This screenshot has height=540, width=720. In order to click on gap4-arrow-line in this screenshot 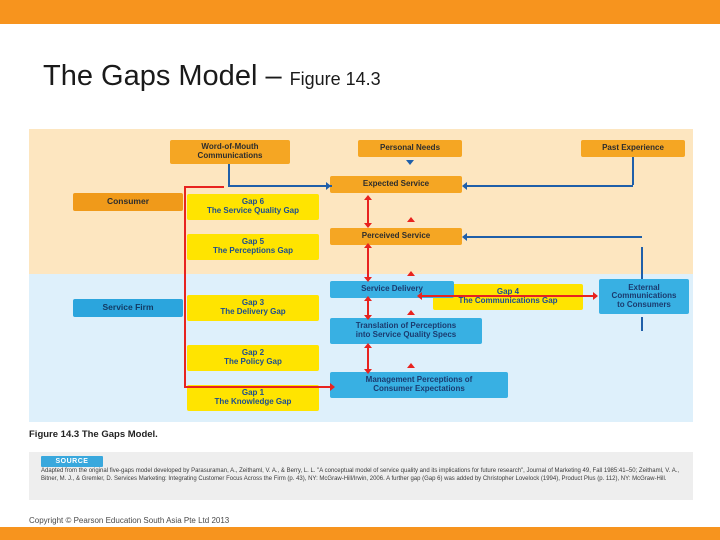, I will do `click(509, 296)`.